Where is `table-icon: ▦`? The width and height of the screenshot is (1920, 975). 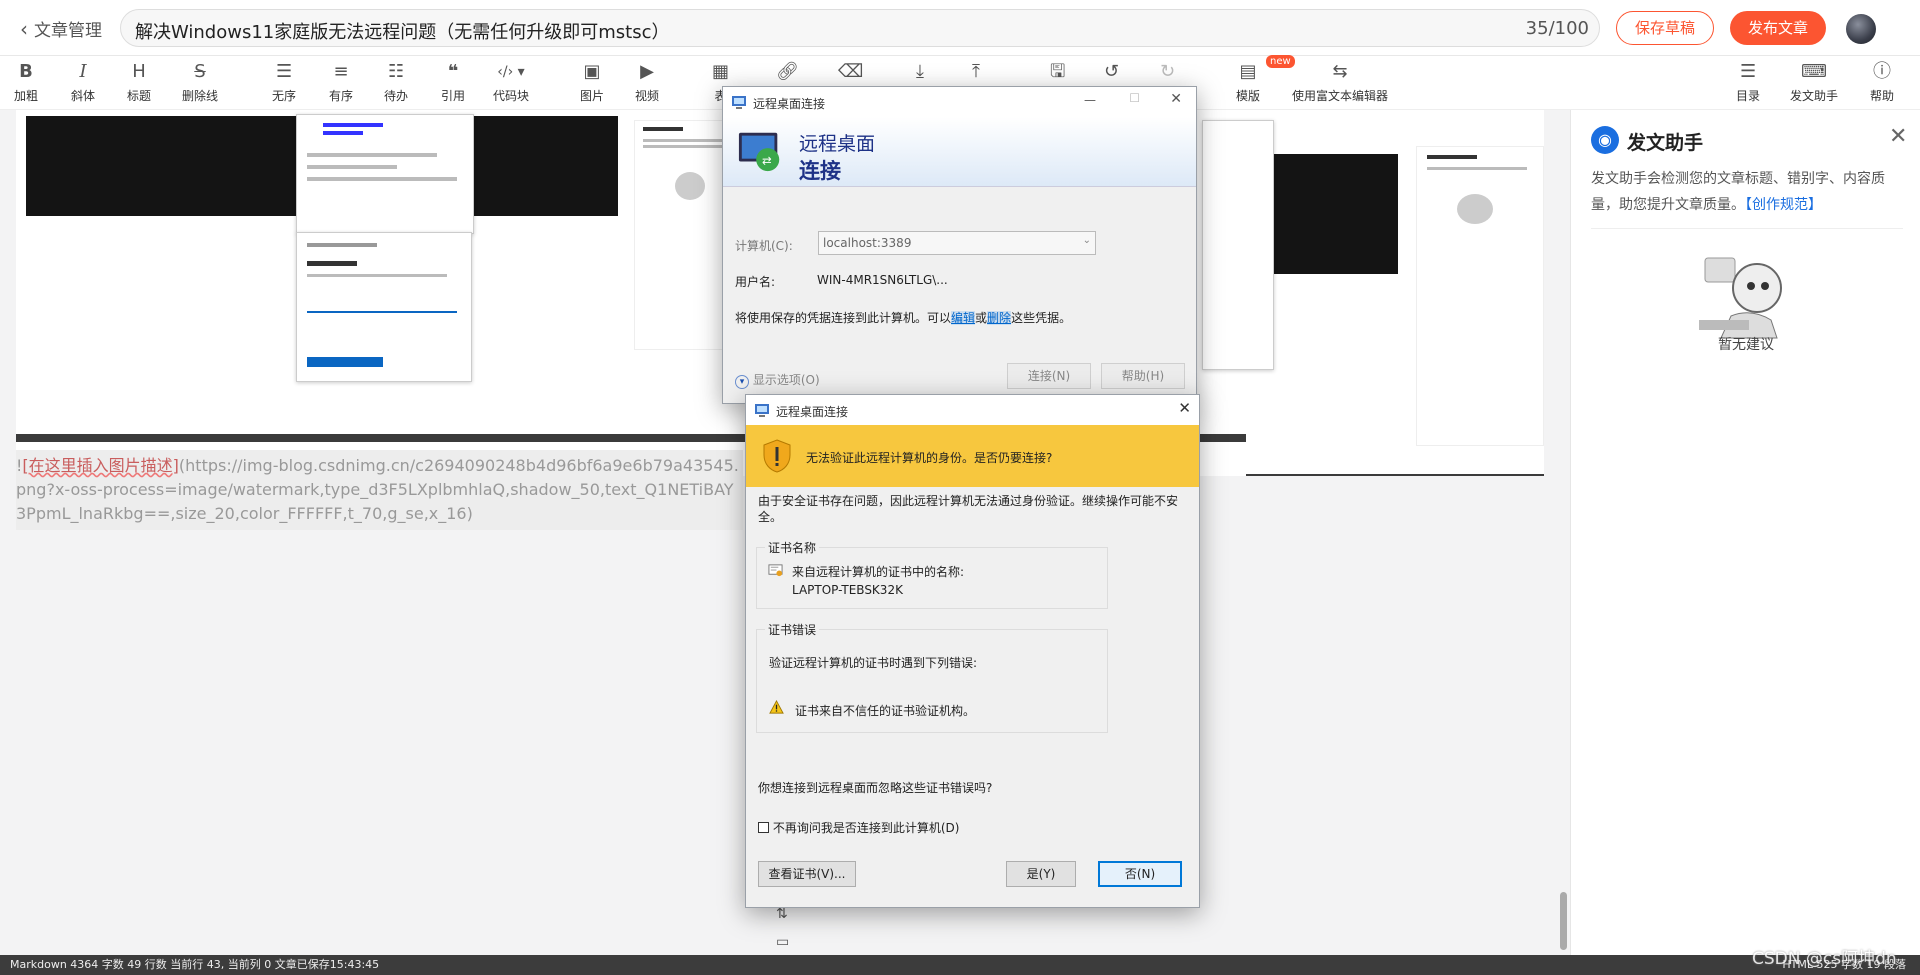
table-icon: ▦ is located at coordinates (721, 71).